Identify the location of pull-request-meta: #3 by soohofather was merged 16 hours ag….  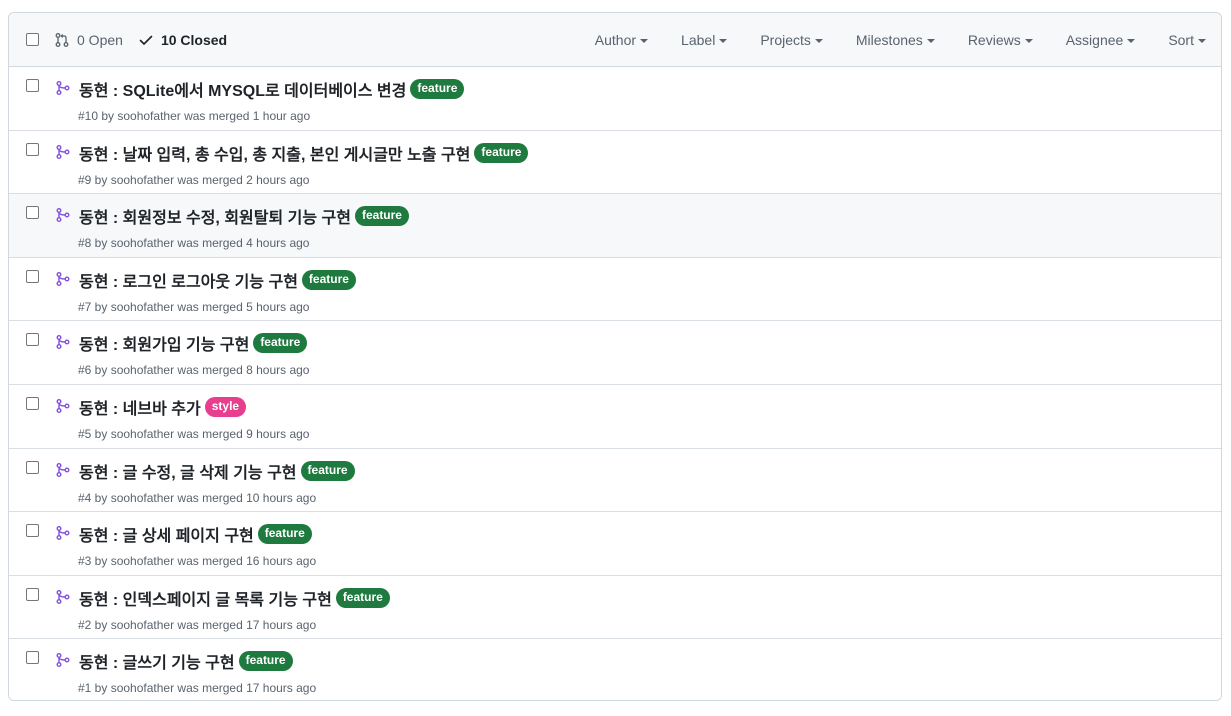
(197, 561).